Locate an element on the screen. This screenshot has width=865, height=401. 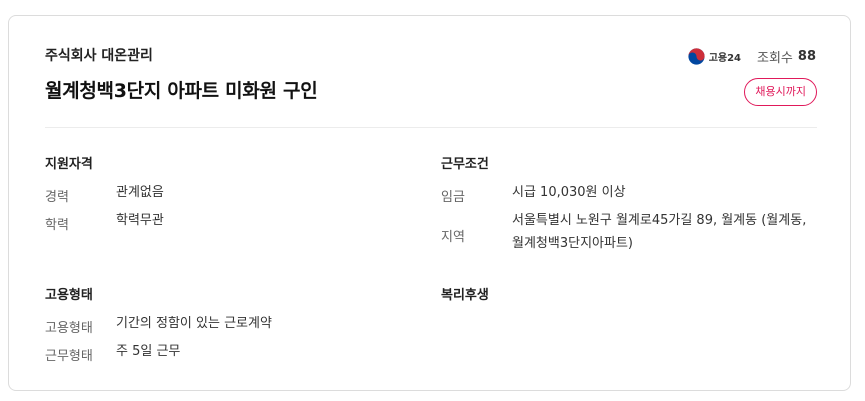
employment-title: 고용형태 is located at coordinates (69, 295).